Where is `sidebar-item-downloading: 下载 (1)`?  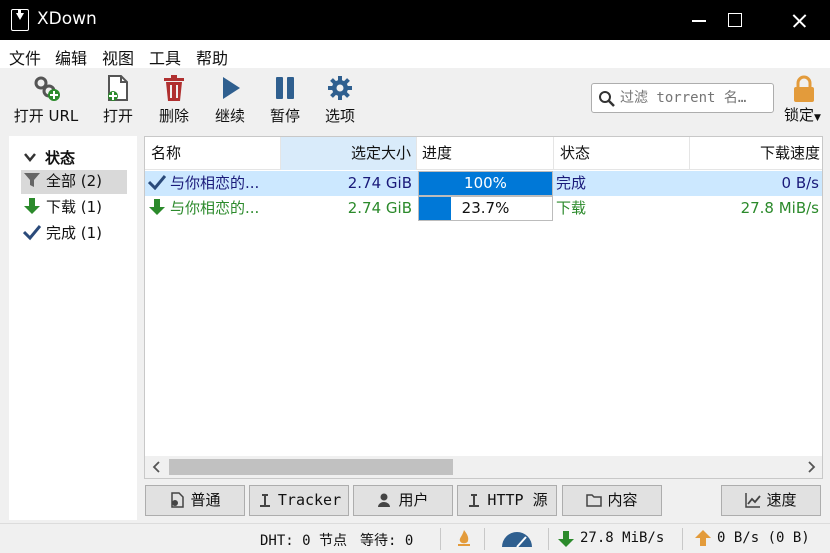 sidebar-item-downloading: 下载 (1) is located at coordinates (61, 208).